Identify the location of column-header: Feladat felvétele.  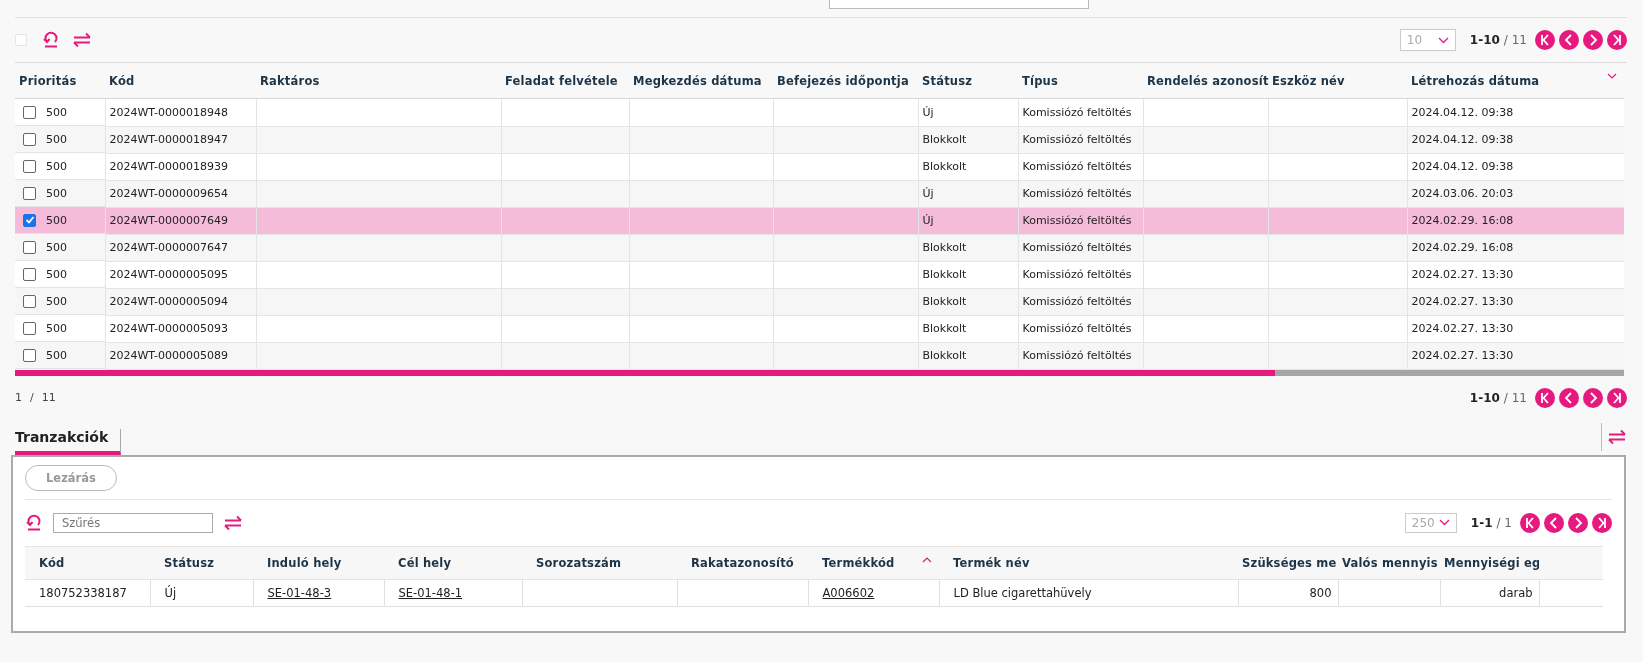
(565, 81).